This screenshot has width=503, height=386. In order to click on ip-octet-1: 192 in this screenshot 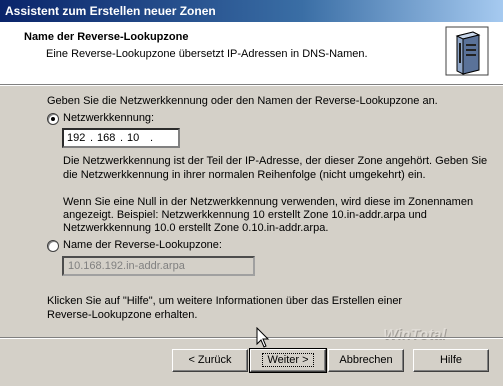, I will do `click(76, 138)`.